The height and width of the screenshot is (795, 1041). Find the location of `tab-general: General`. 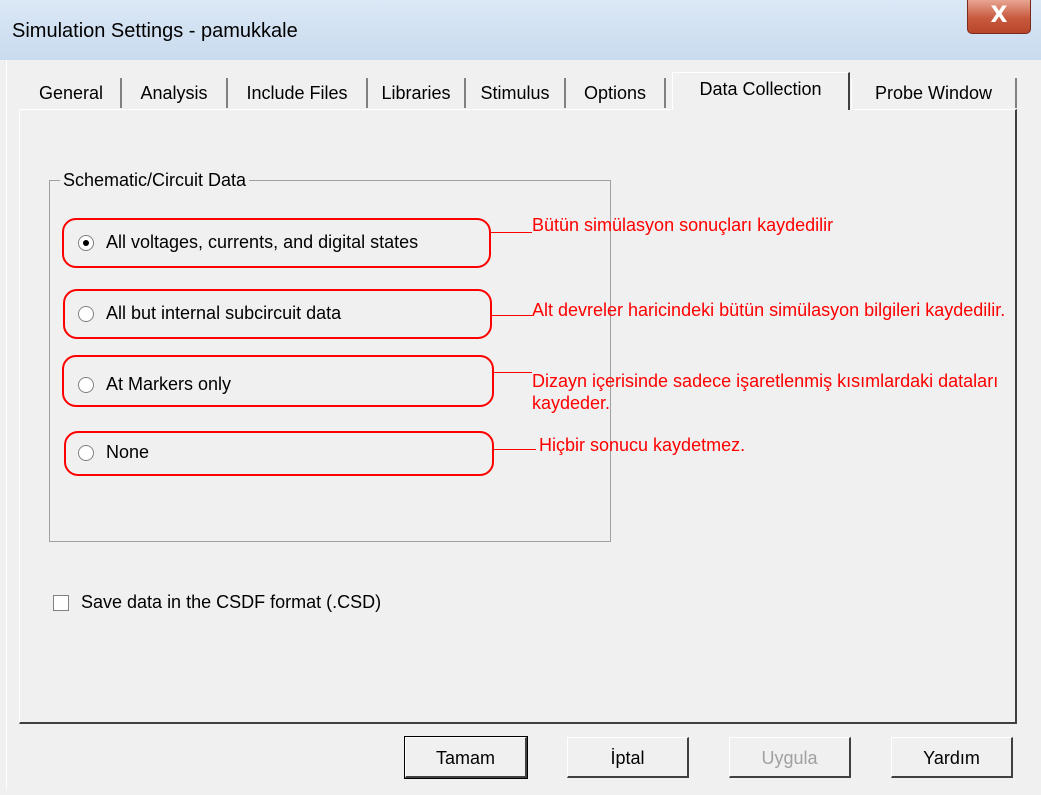

tab-general: General is located at coordinates (72, 93).